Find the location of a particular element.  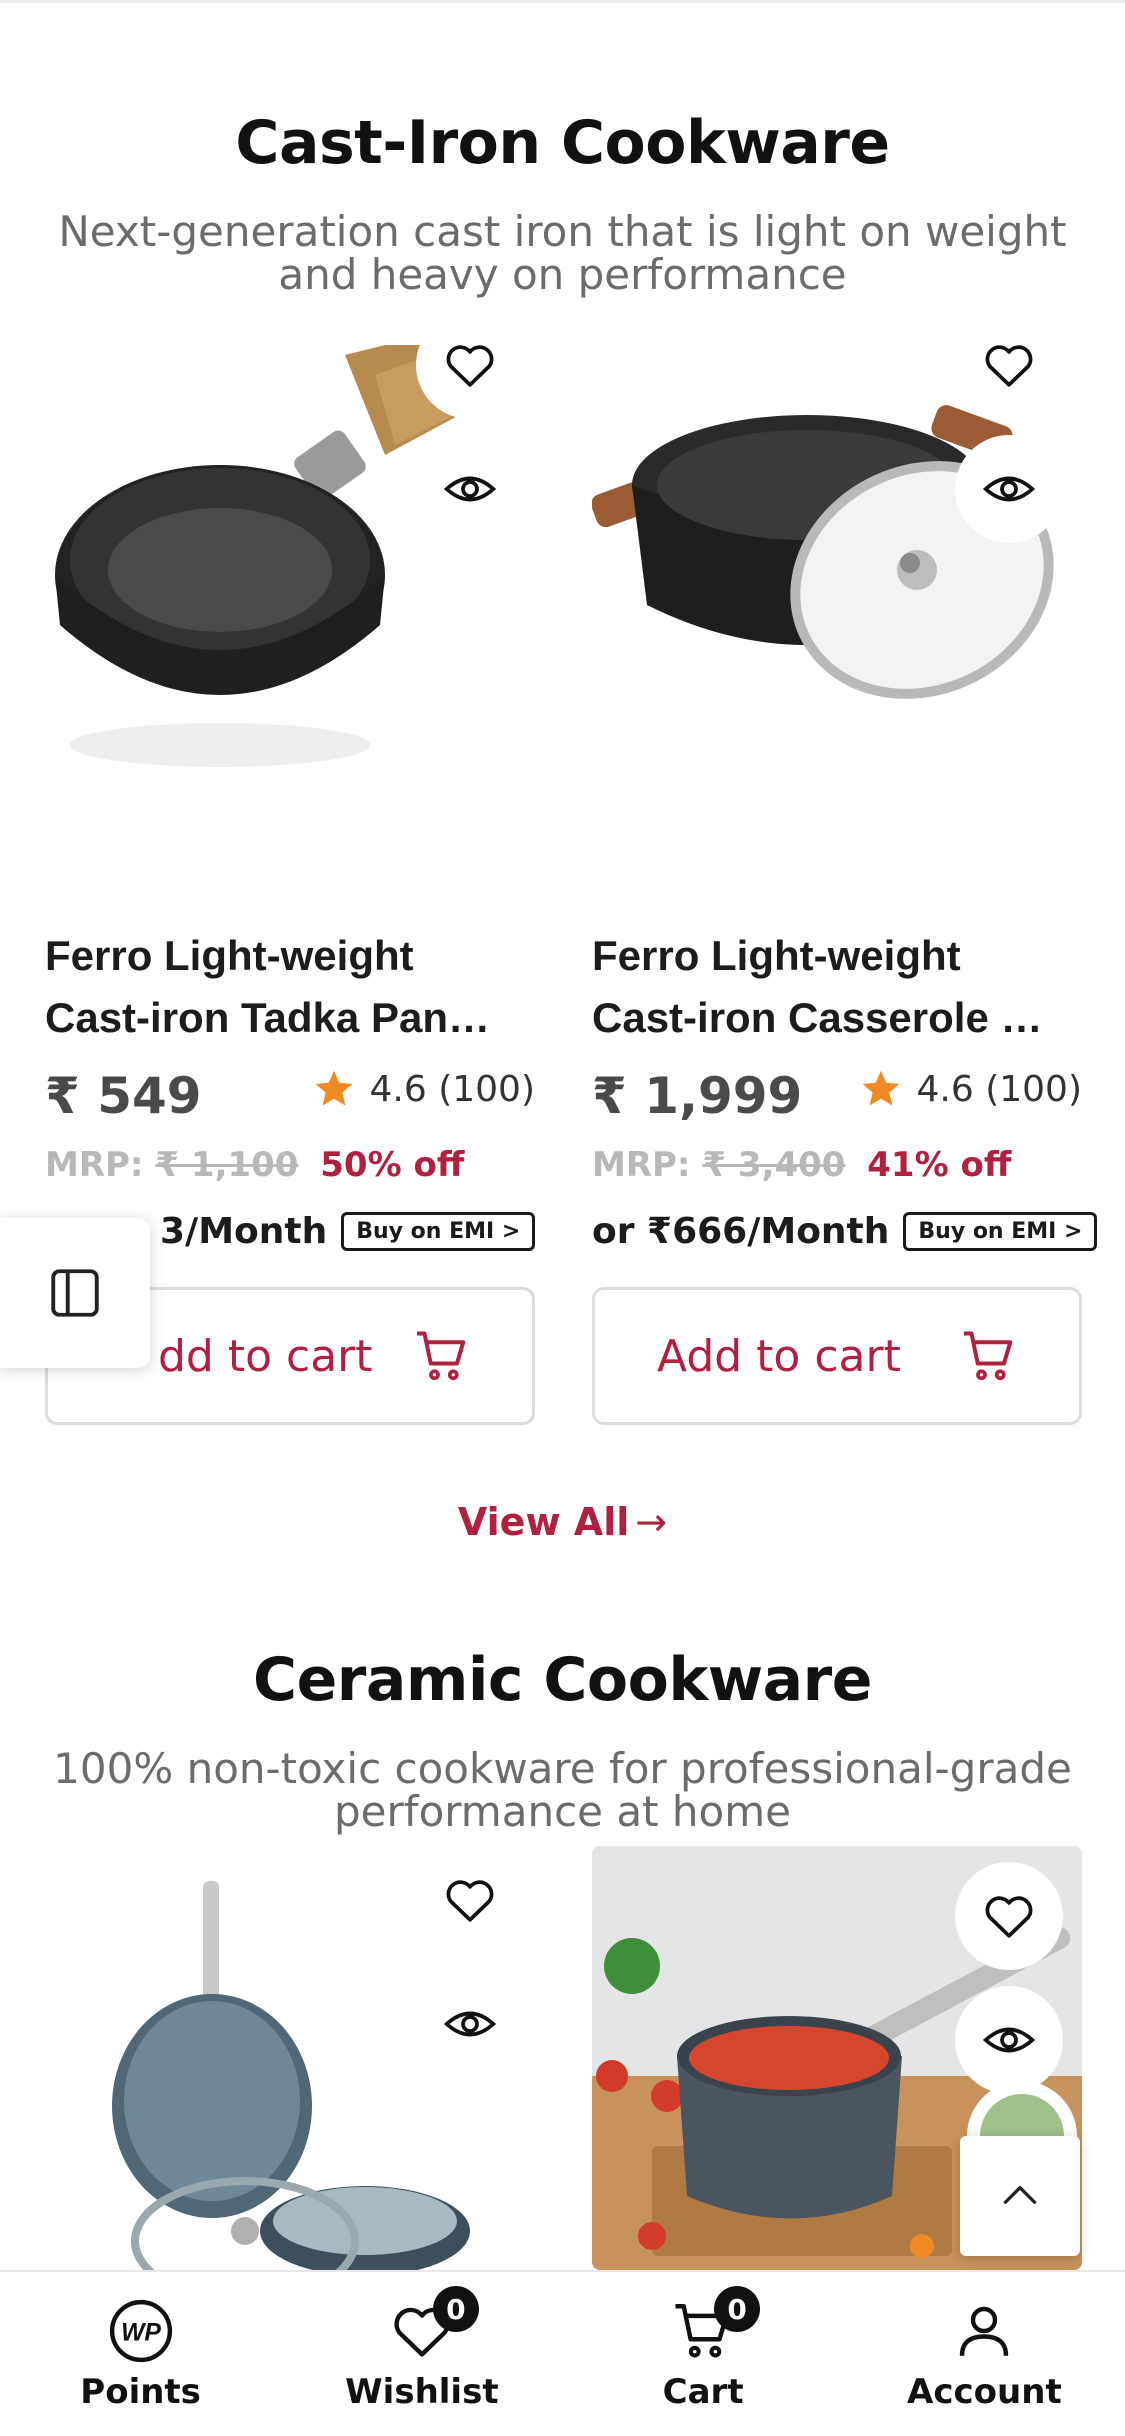

heart-icon: 0 is located at coordinates (434, 2325).